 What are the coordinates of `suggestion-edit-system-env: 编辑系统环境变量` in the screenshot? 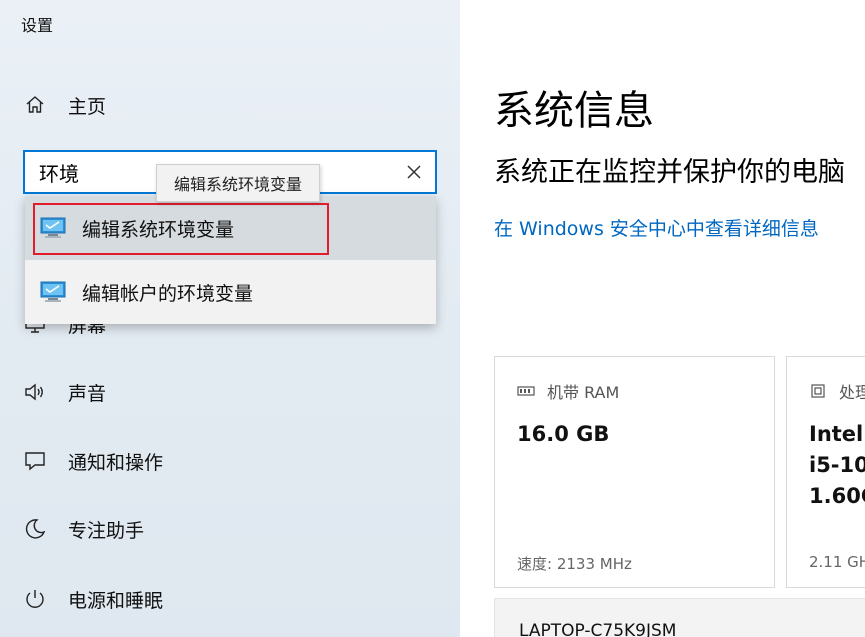 It's located at (230, 228).